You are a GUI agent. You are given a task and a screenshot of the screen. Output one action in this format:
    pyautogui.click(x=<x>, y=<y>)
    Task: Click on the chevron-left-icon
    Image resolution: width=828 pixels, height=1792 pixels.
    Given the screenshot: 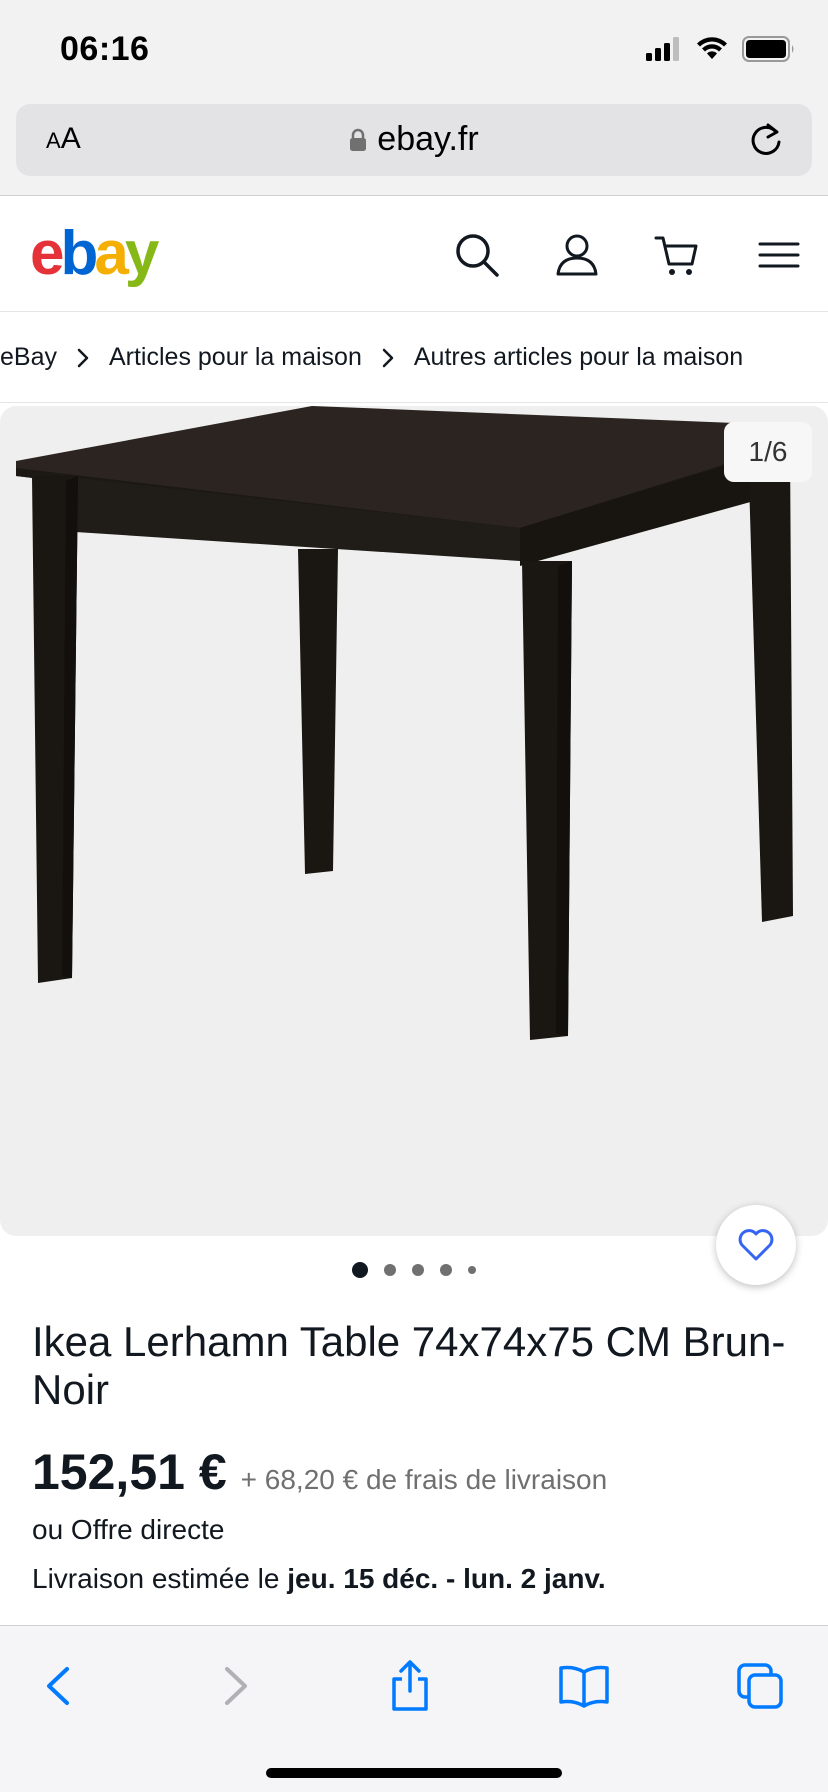 What is the action you would take?
    pyautogui.click(x=58, y=1686)
    